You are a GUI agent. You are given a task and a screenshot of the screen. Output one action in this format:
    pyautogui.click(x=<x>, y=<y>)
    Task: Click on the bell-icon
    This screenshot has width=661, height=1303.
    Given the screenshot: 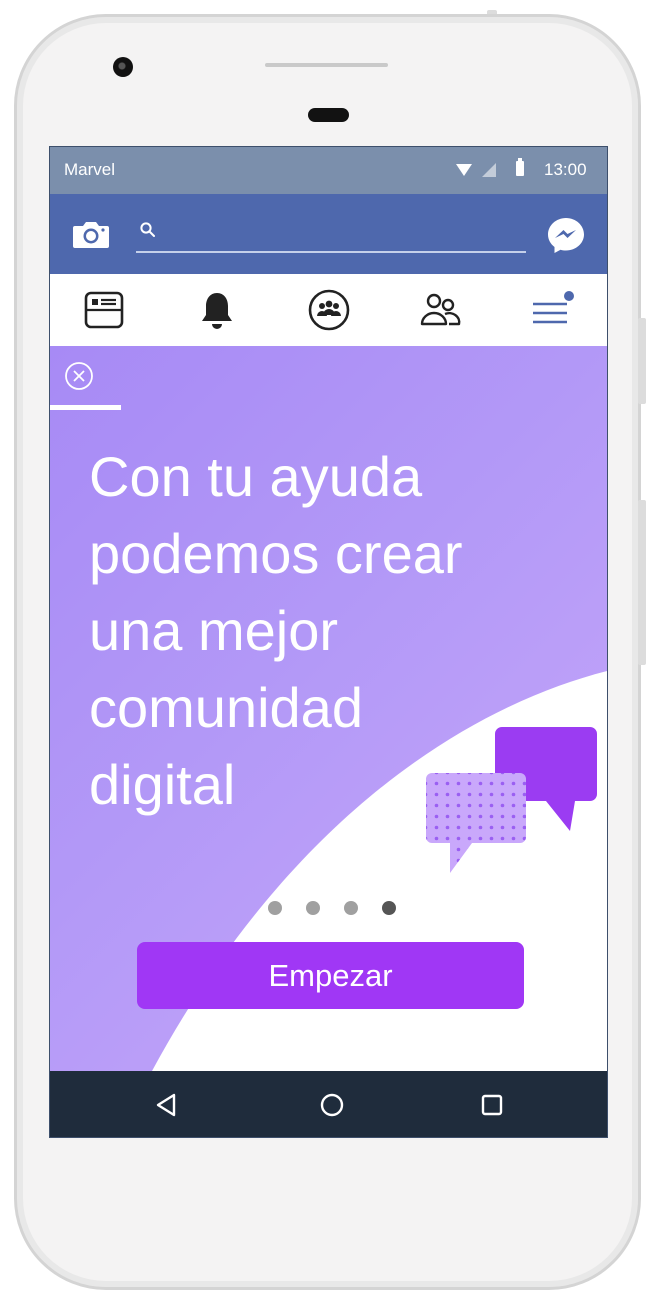 What is the action you would take?
    pyautogui.click(x=217, y=311)
    